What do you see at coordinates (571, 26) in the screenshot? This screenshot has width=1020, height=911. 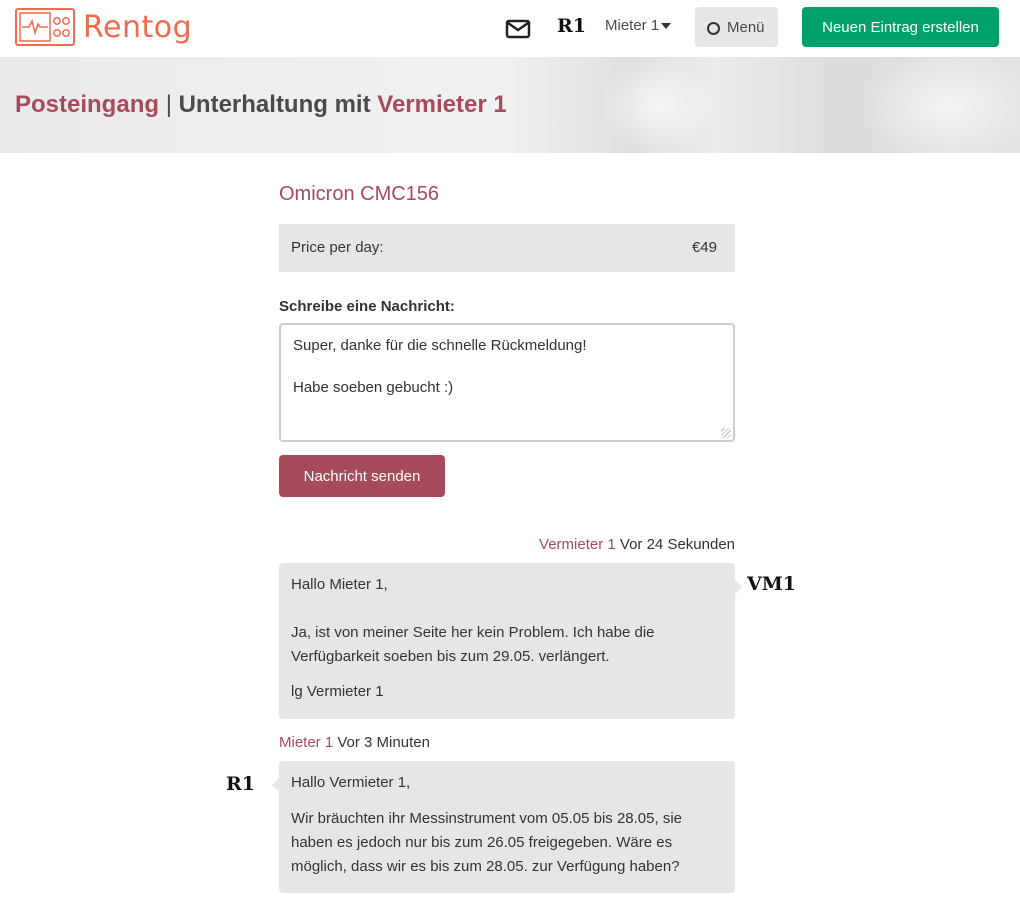 I see `user-avatar: R1` at bounding box center [571, 26].